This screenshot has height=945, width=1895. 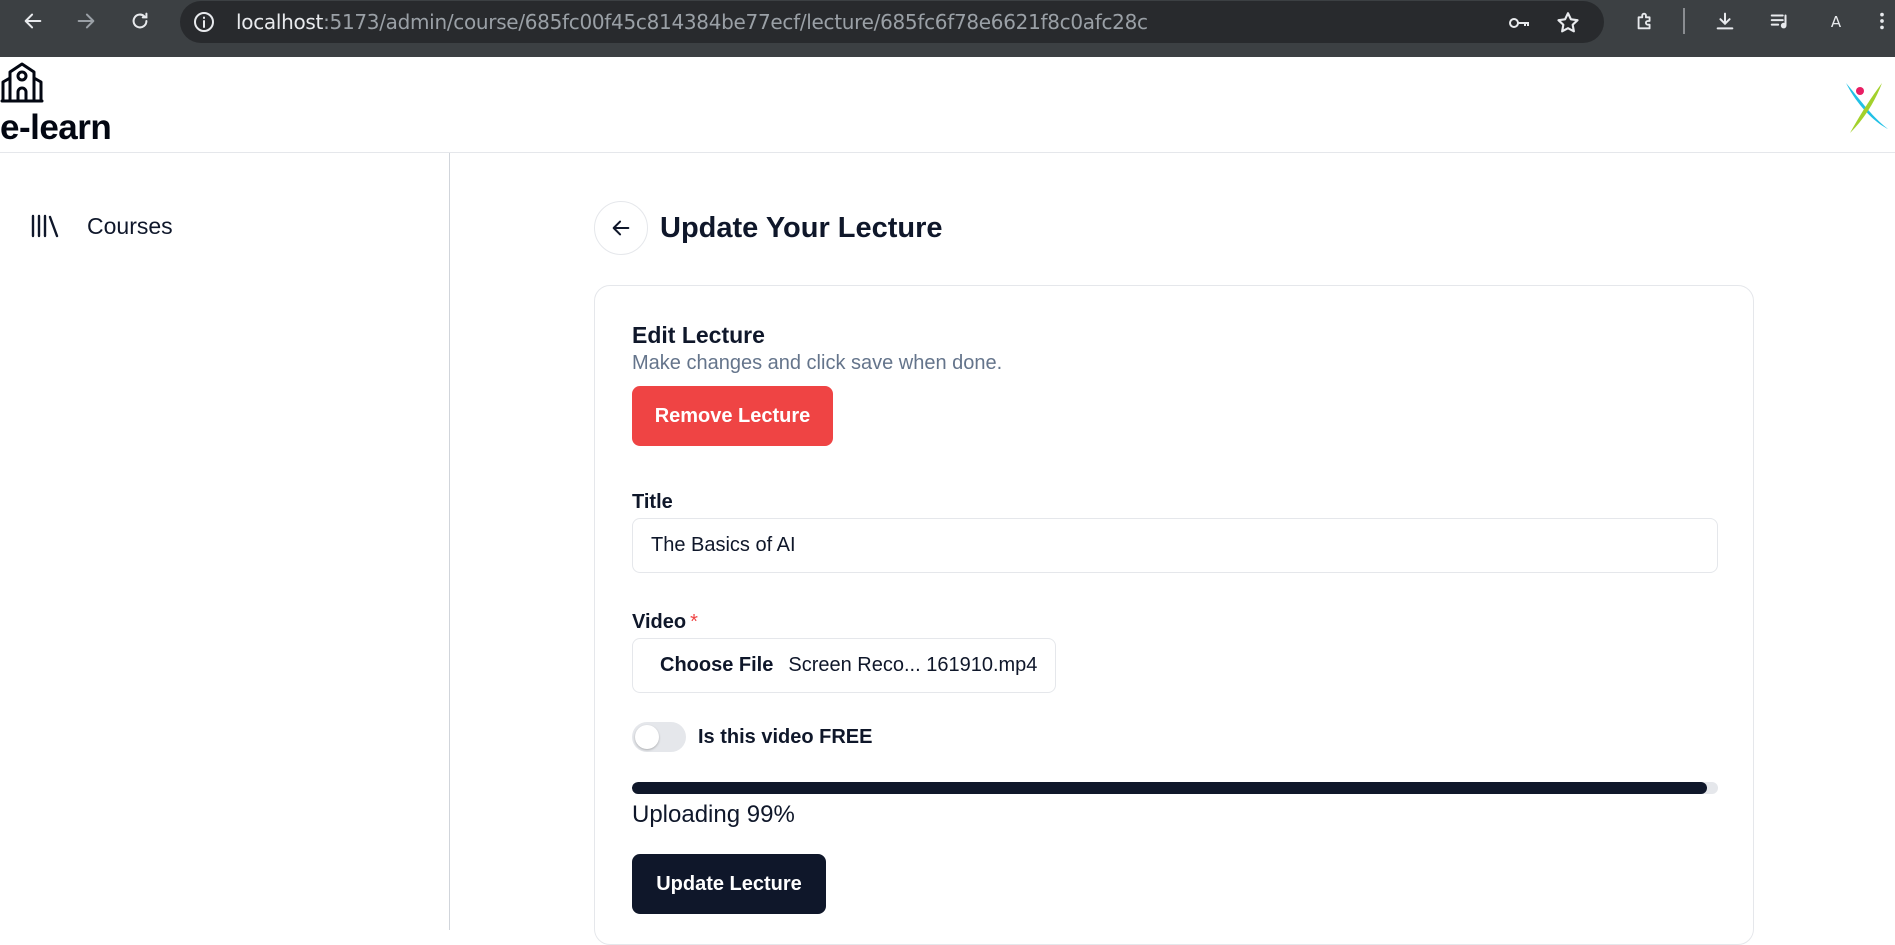 What do you see at coordinates (1645, 21) in the screenshot?
I see `extensions-icon` at bounding box center [1645, 21].